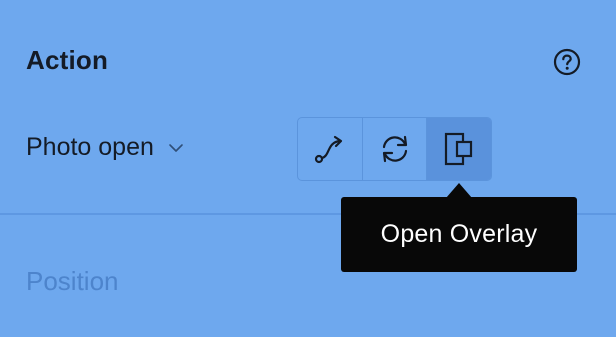 This screenshot has height=337, width=616. I want to click on trigger-dropdown: Photo open, so click(105, 147).